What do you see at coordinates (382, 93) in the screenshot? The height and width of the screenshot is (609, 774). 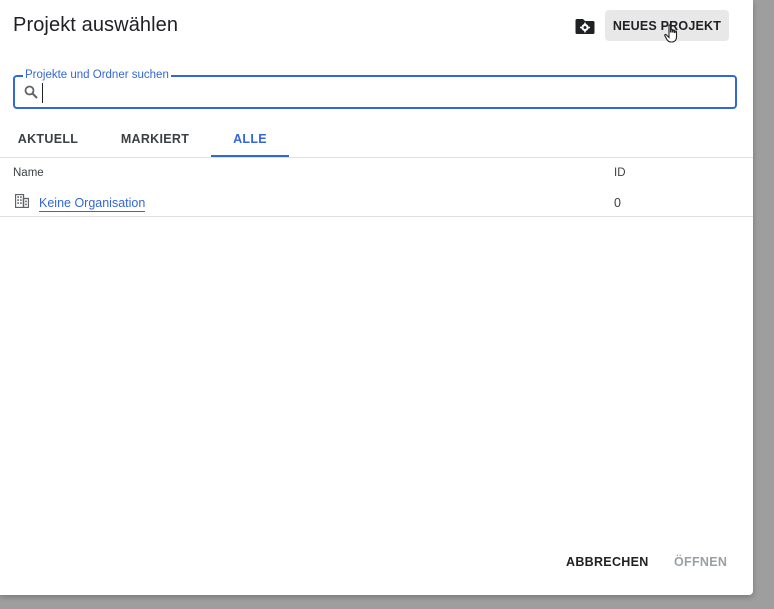 I see `search-input` at bounding box center [382, 93].